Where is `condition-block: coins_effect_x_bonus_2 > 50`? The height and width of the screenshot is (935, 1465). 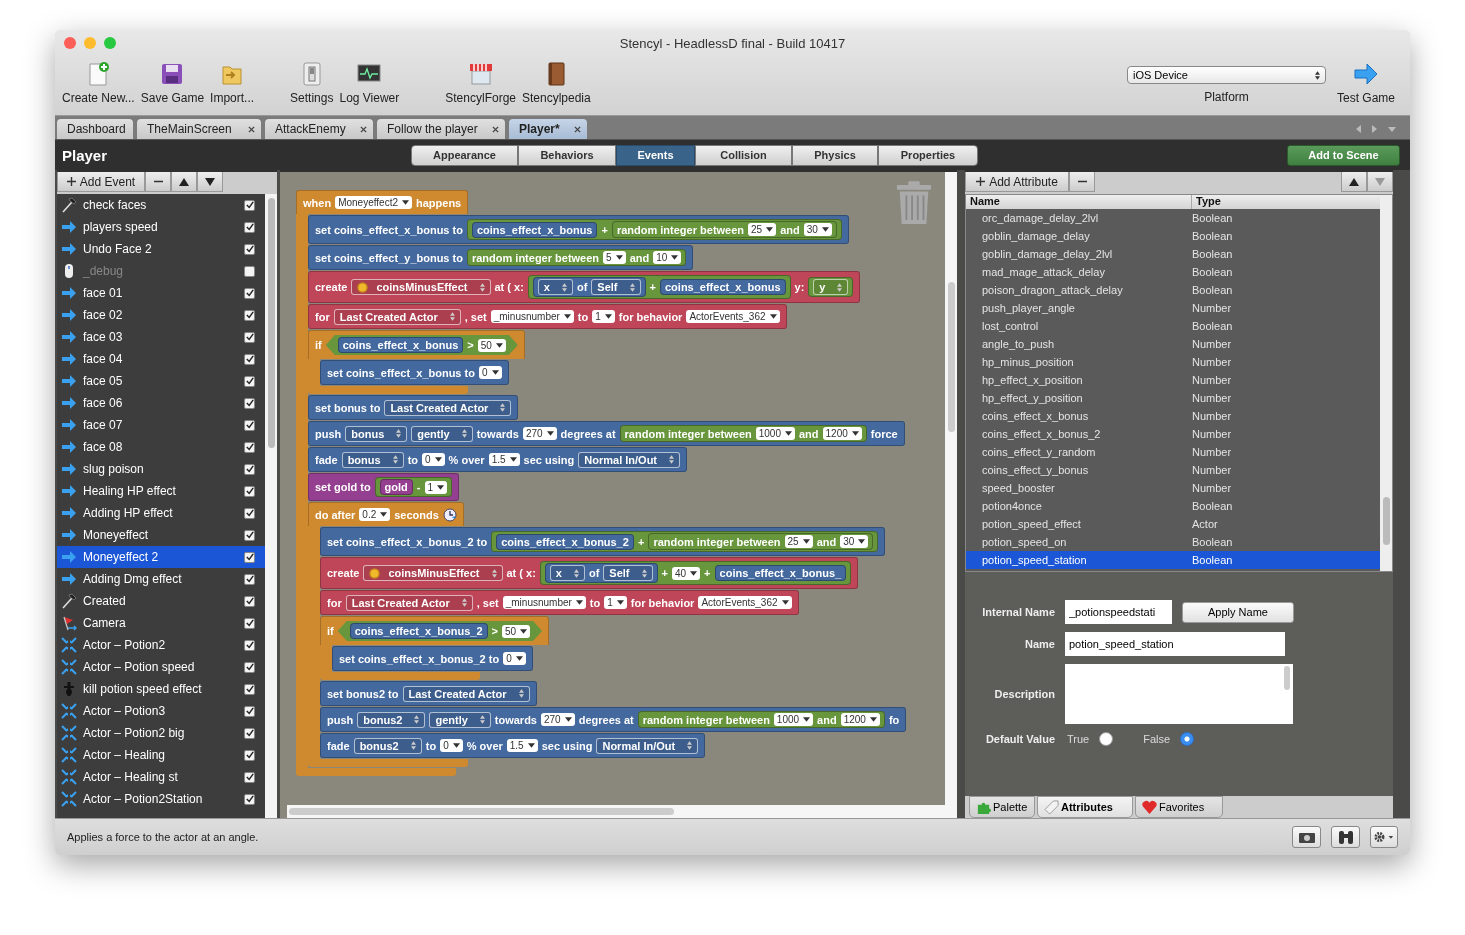
condition-block: coins_effect_x_bonus_2 > 50 is located at coordinates (440, 631).